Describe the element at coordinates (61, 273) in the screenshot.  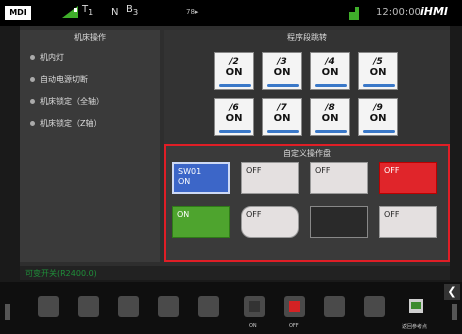
I see `variable-switch-label: 可变开关(R2400.0)` at that location.